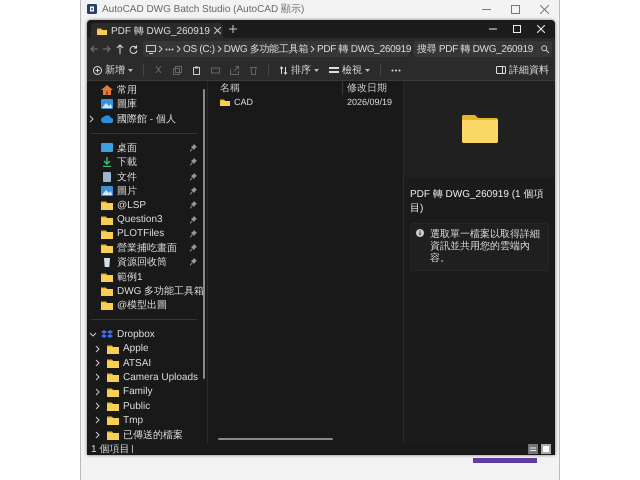  I want to click on list-view-icon, so click(334, 70).